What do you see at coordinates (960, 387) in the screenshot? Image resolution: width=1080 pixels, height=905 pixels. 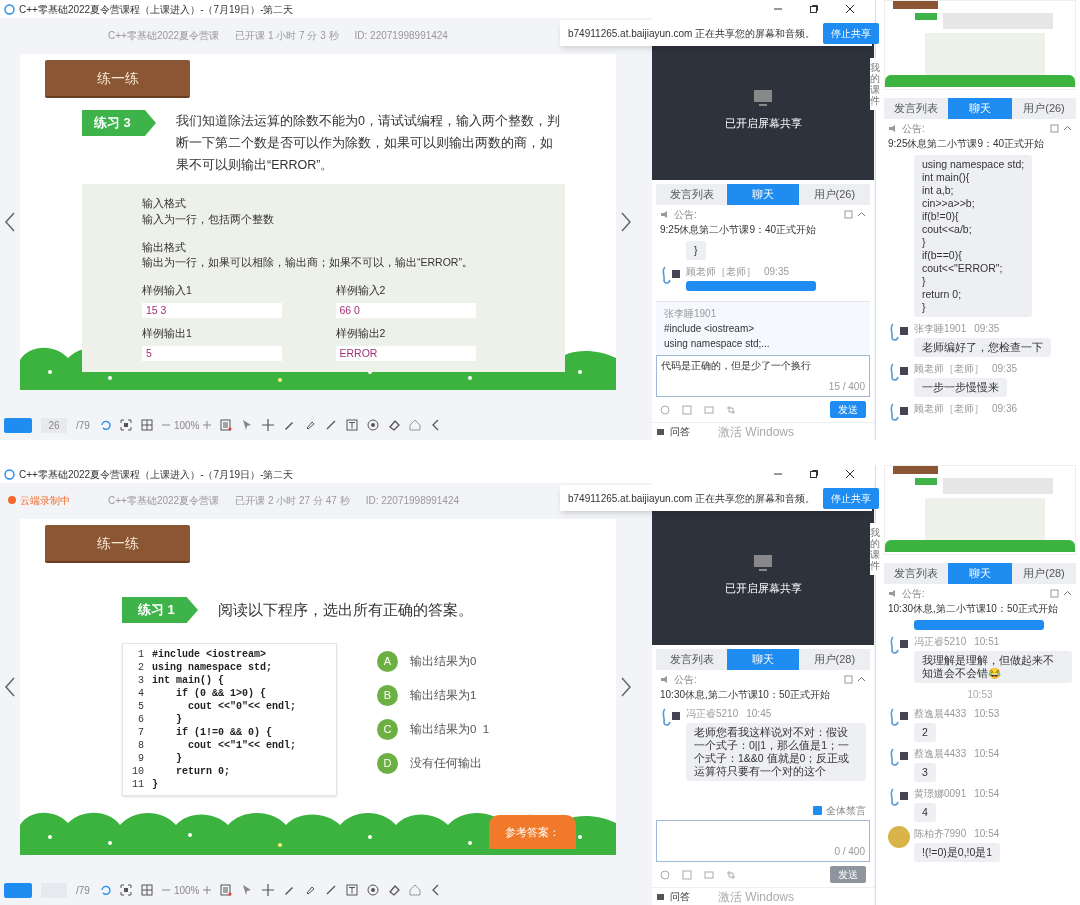 I see `message-bubble: 一步一步慢慢来` at bounding box center [960, 387].